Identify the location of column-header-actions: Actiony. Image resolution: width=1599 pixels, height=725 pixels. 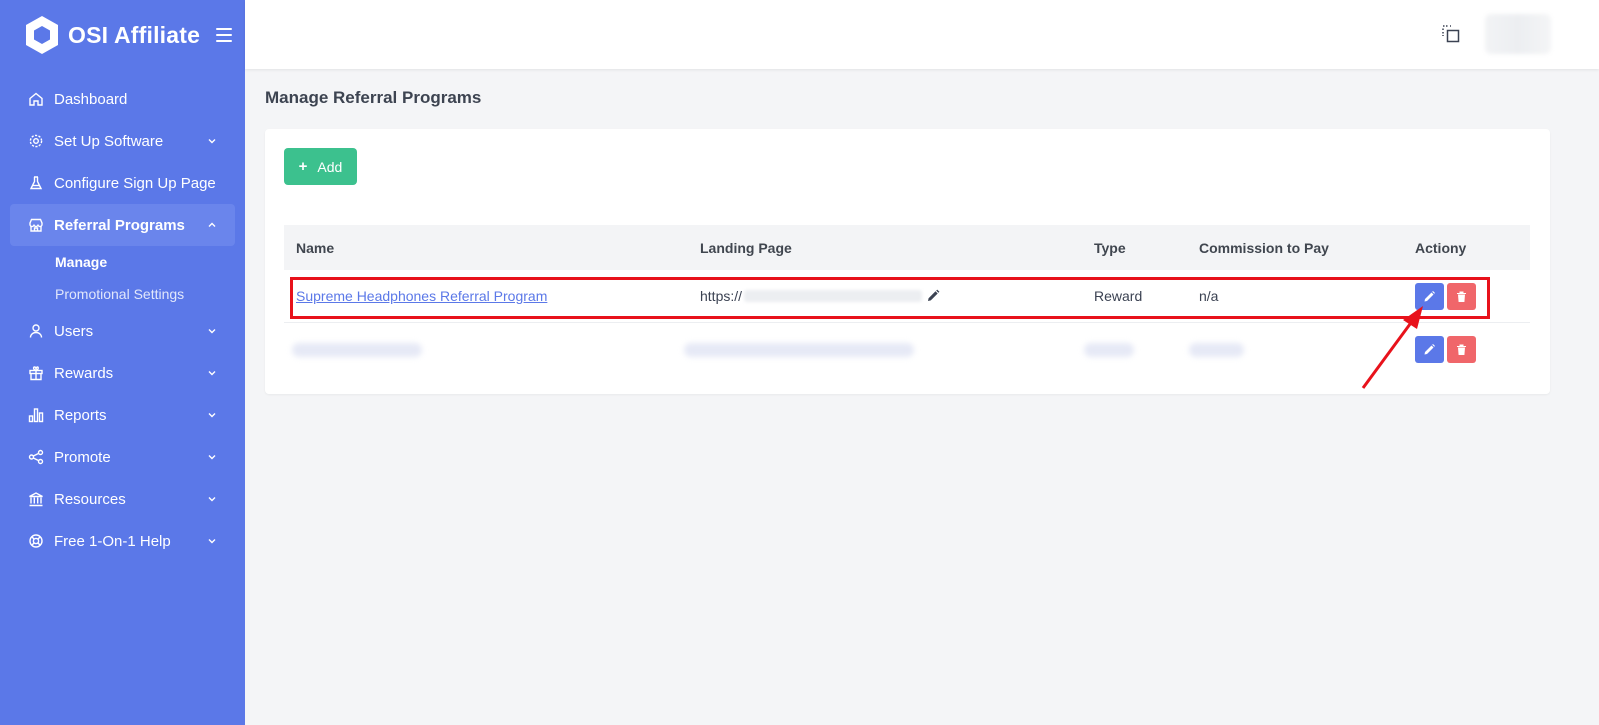
(1441, 247).